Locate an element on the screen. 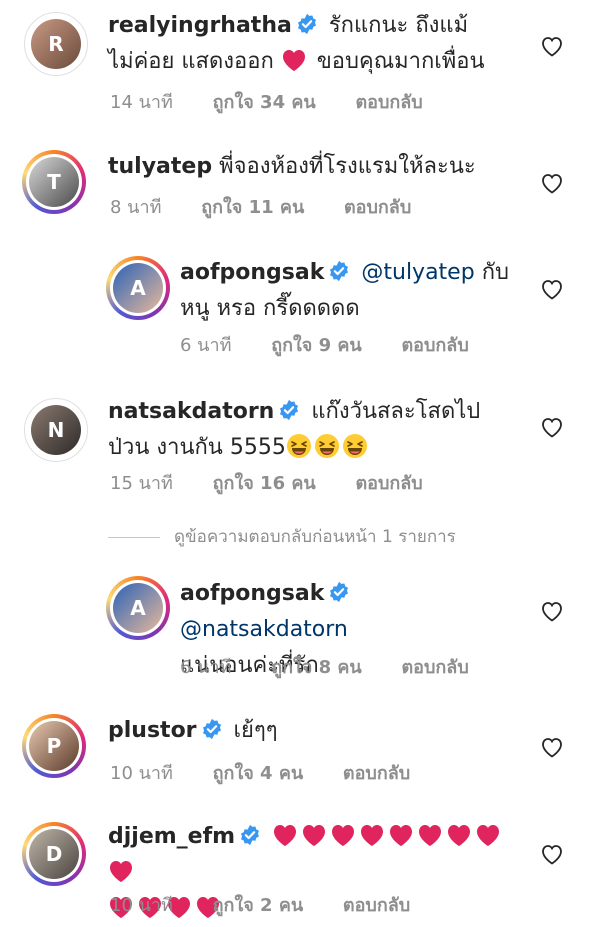  like-count: ถูกใจ 4 คน is located at coordinates (258, 773).